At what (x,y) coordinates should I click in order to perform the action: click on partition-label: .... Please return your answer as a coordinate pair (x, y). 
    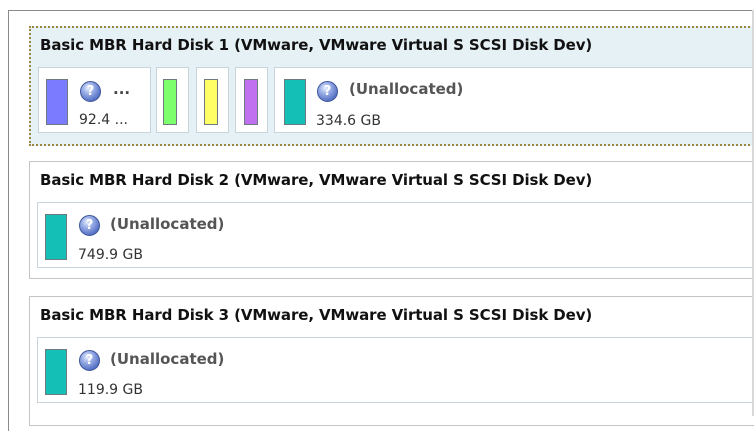
    Looking at the image, I should click on (122, 89).